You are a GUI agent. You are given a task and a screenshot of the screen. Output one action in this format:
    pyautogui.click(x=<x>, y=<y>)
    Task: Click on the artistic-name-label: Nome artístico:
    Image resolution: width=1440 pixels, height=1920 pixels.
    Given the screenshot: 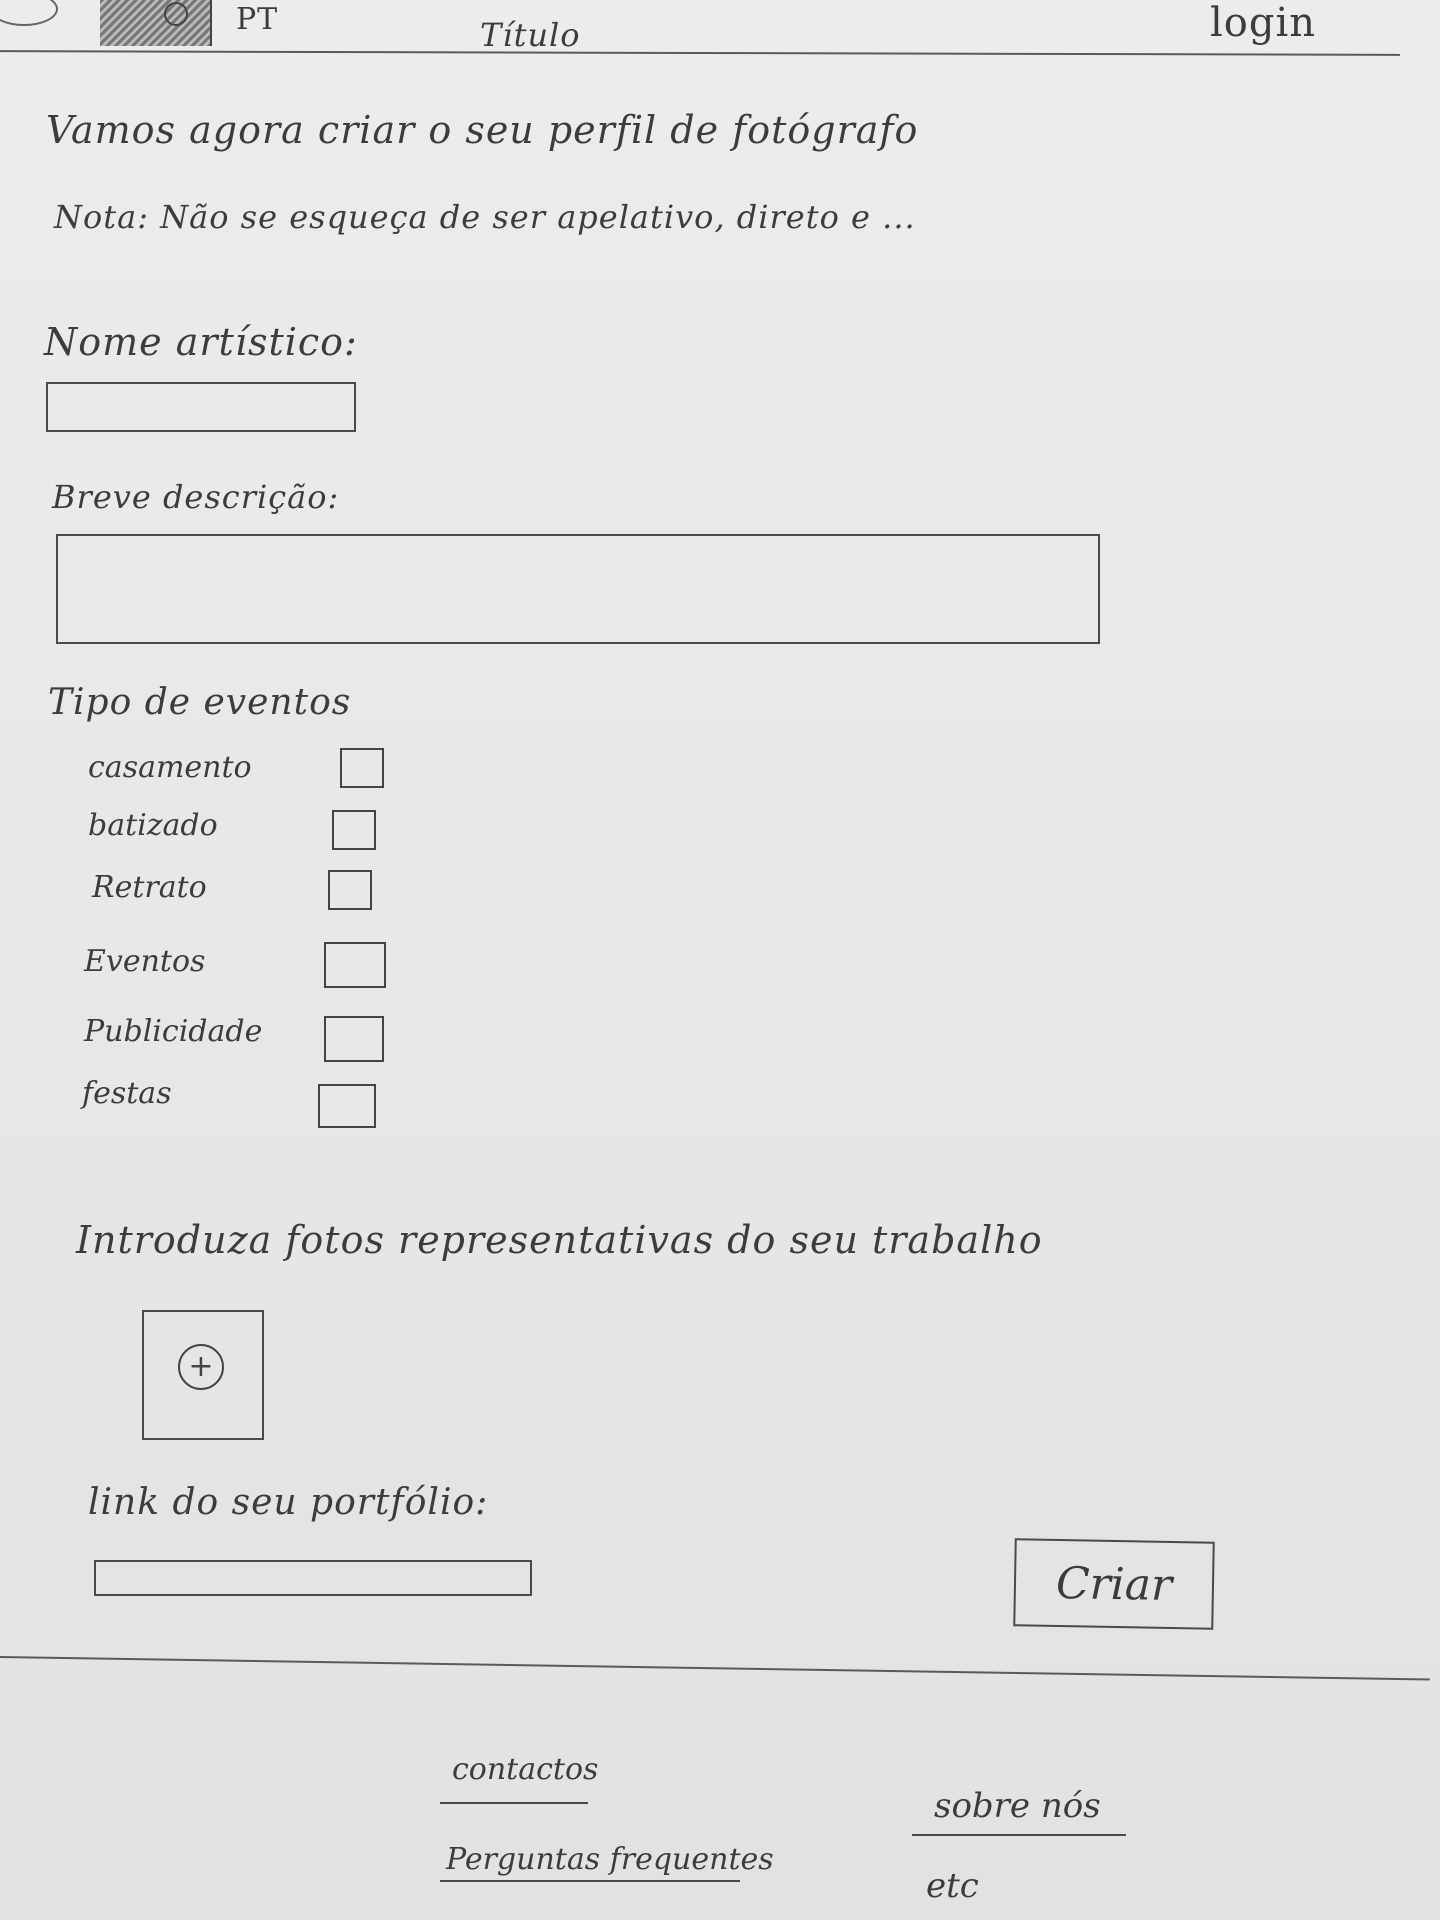 What is the action you would take?
    pyautogui.click(x=201, y=342)
    